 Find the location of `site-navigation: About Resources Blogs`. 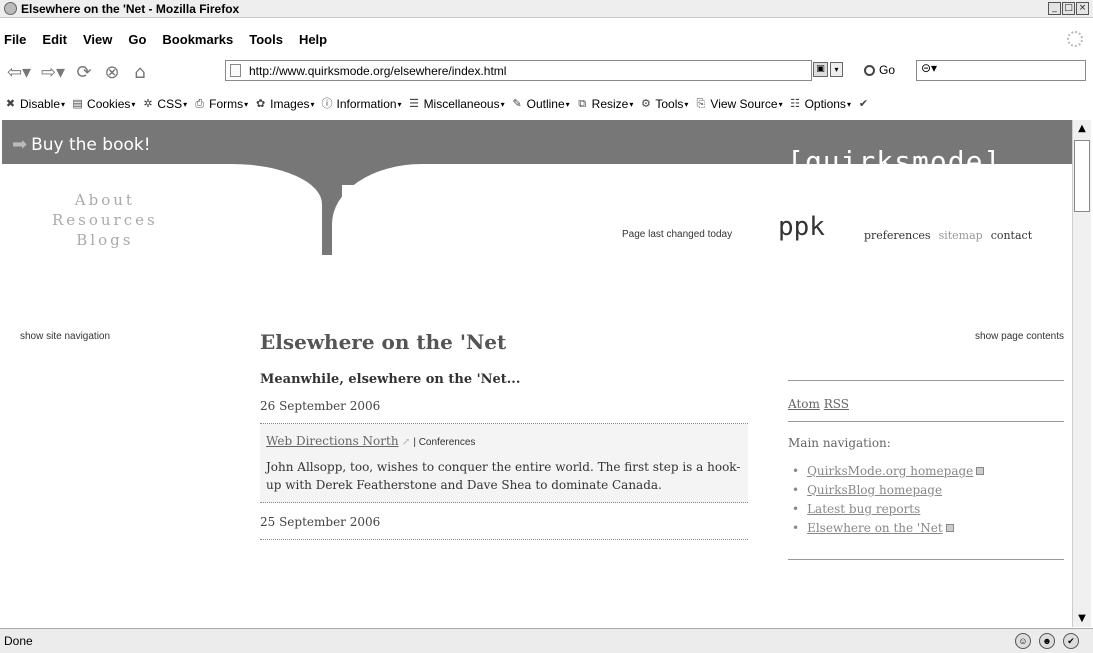

site-navigation: About Resources Blogs is located at coordinates (105, 220).